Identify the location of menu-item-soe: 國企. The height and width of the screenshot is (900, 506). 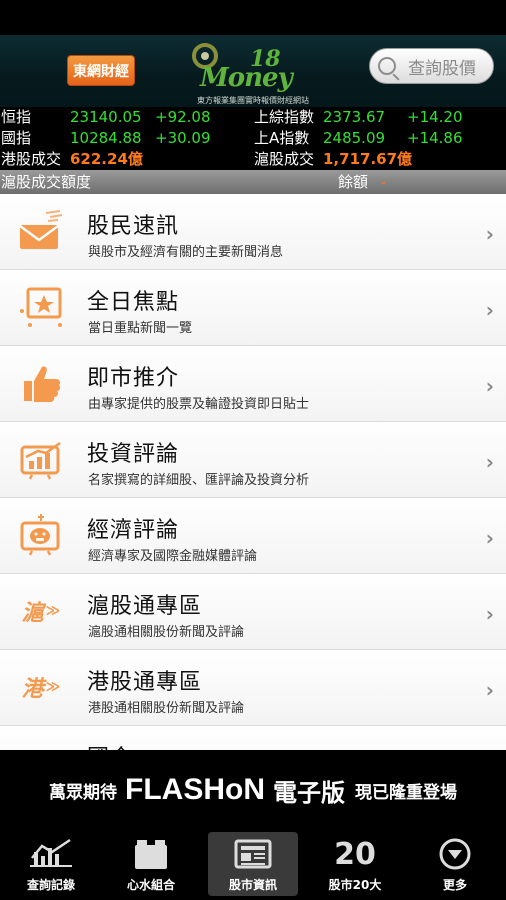
(253, 738).